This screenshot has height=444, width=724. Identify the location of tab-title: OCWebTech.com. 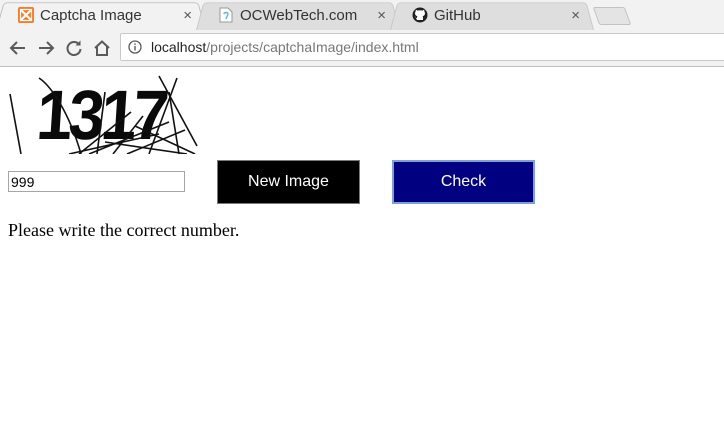
(299, 15).